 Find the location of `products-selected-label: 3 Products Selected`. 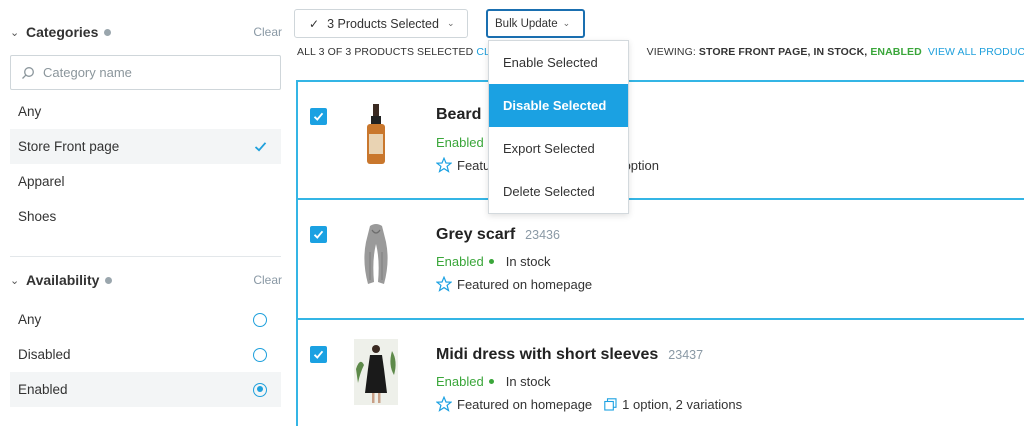

products-selected-label: 3 Products Selected is located at coordinates (383, 23).